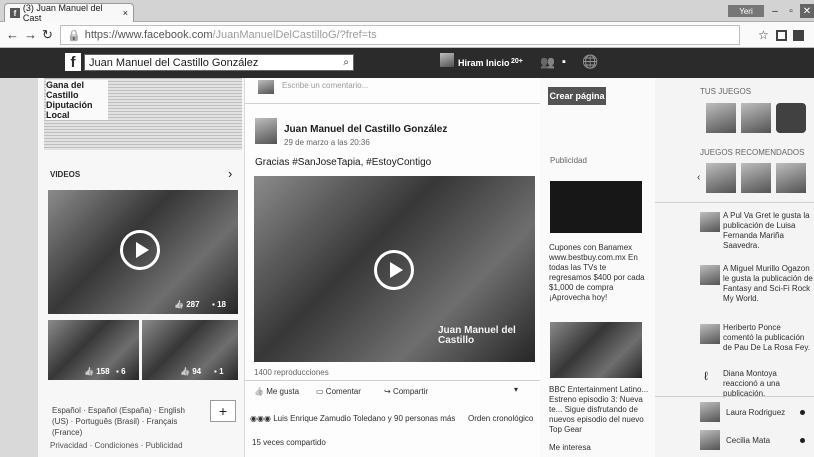 The image size is (814, 457). What do you see at coordinates (15, 13) in the screenshot?
I see `facebook-favicon-icon: f` at bounding box center [15, 13].